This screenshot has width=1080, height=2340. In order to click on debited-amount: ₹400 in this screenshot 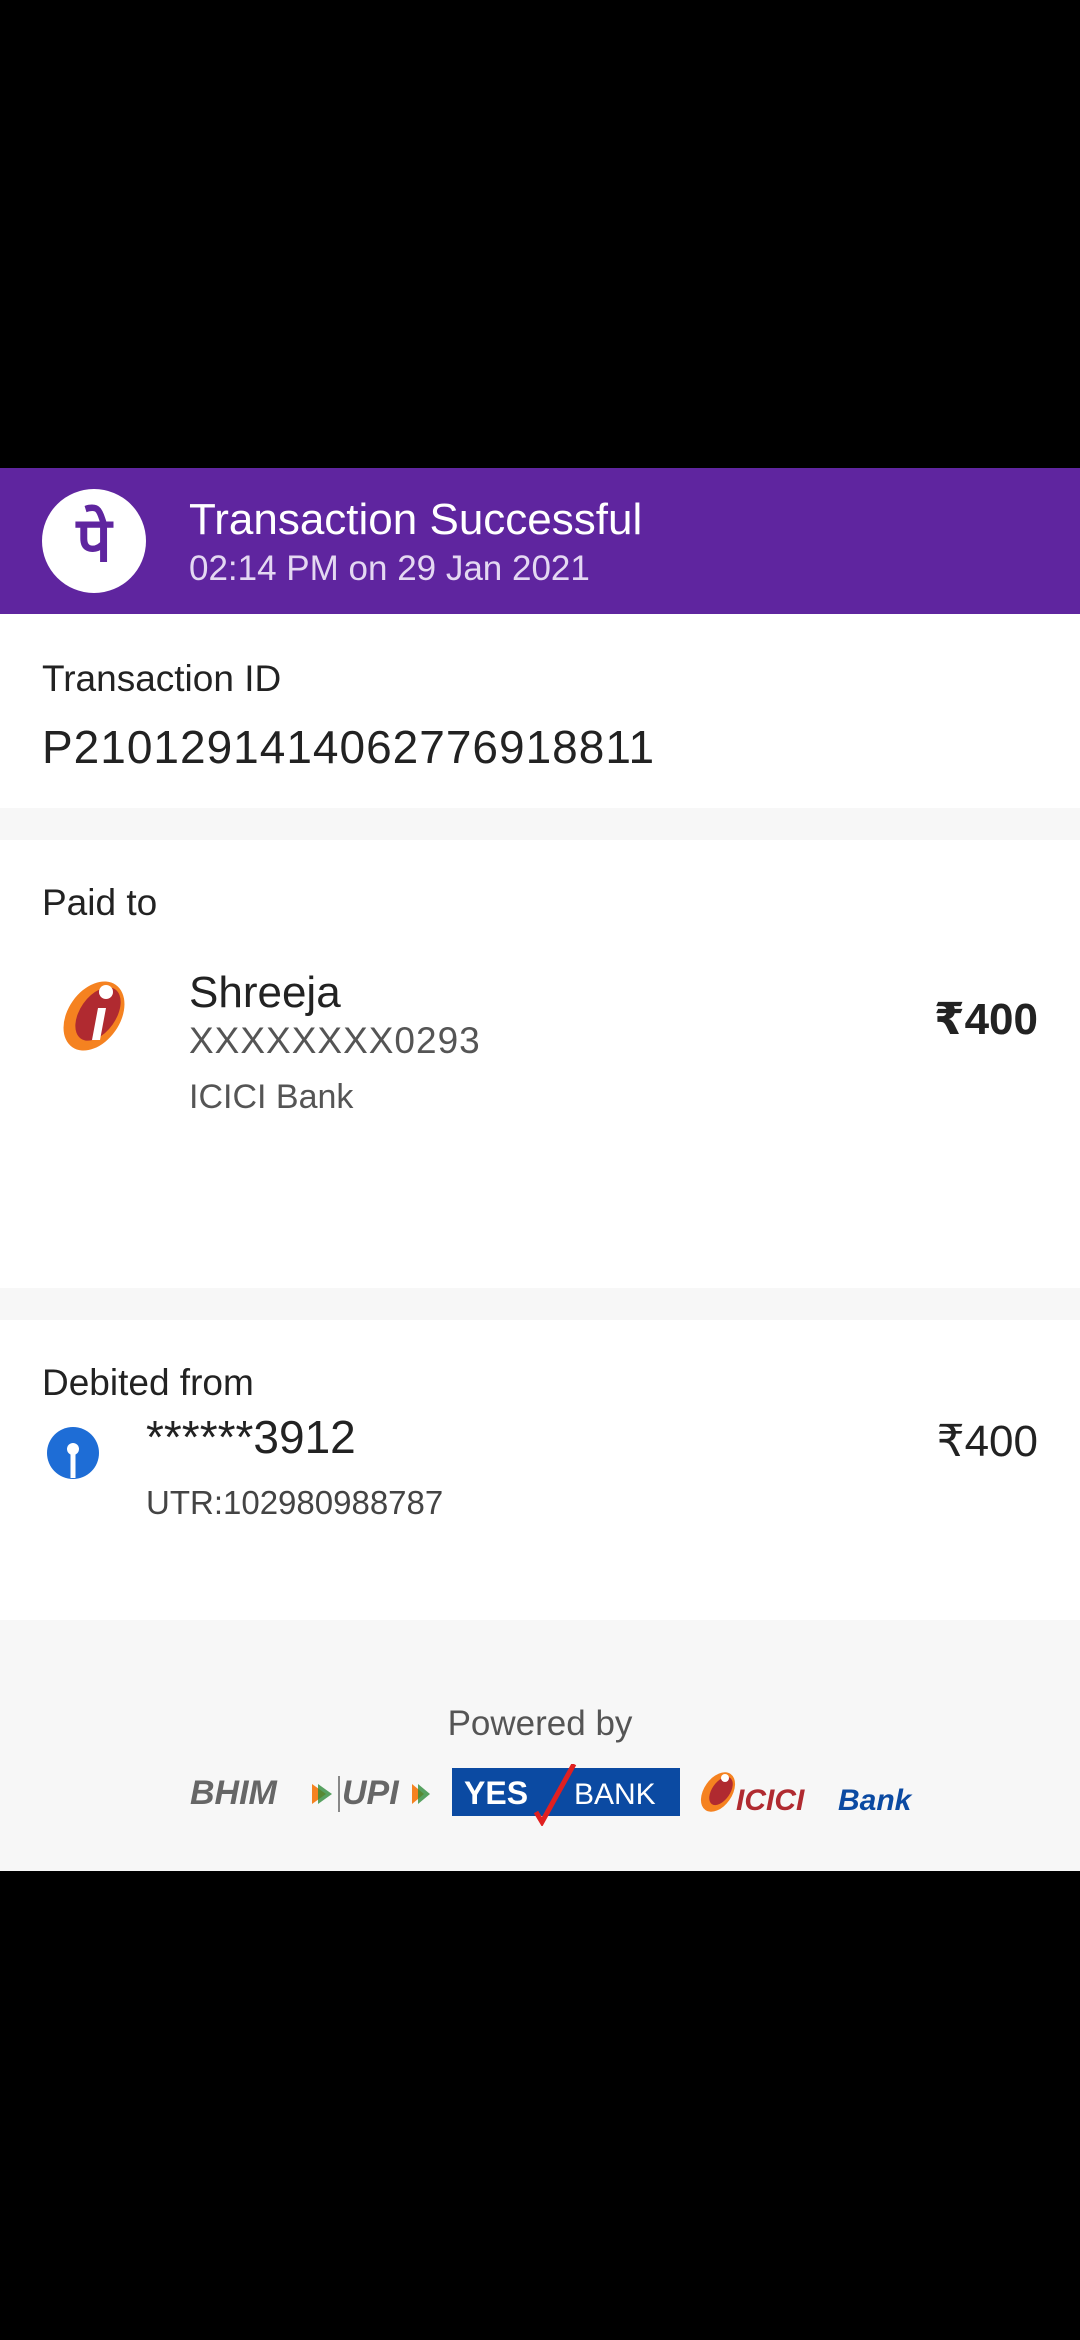, I will do `click(987, 1441)`.